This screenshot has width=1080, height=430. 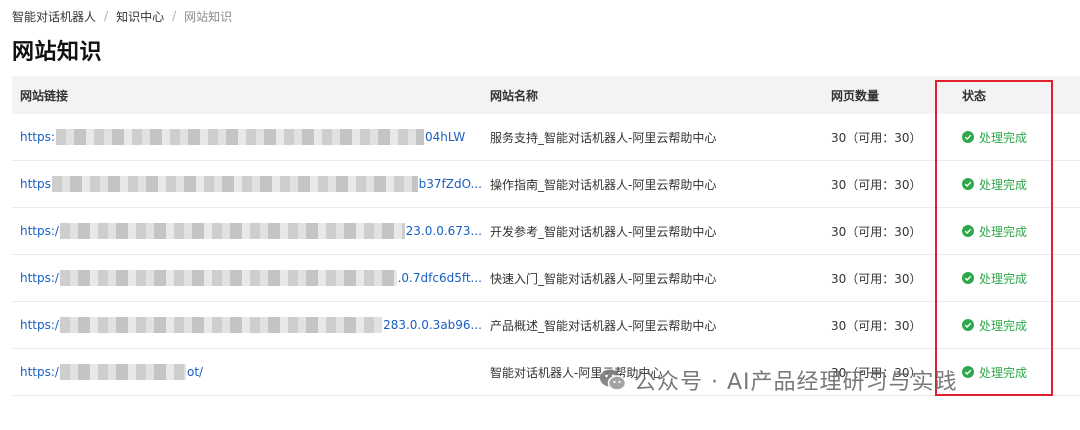 What do you see at coordinates (603, 184) in the screenshot?
I see `site-name: 操作指南_智能对话机器人-阿里云帮助中心` at bounding box center [603, 184].